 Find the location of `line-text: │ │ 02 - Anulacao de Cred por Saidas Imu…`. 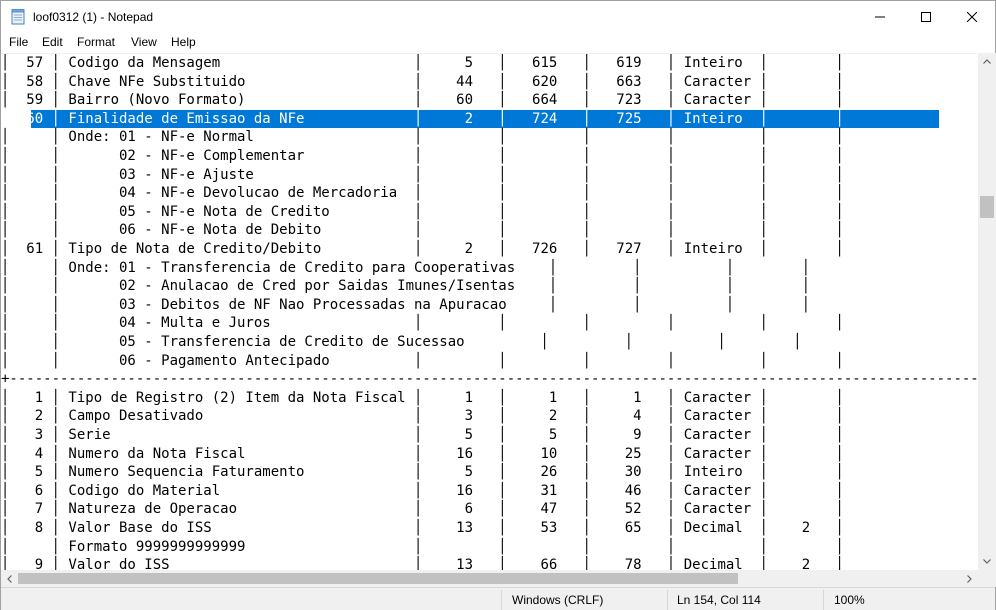

line-text: │ │ 02 - Anulacao de Cred por Saidas Imu… is located at coordinates (406, 286).